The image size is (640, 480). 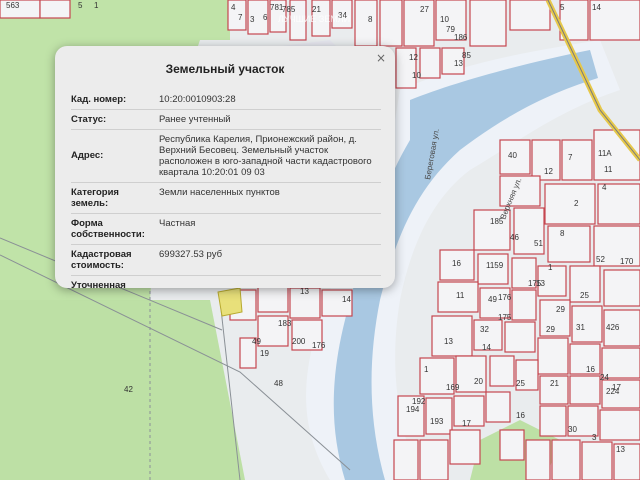 I want to click on row-value: Ранее учтенный, so click(x=195, y=119).